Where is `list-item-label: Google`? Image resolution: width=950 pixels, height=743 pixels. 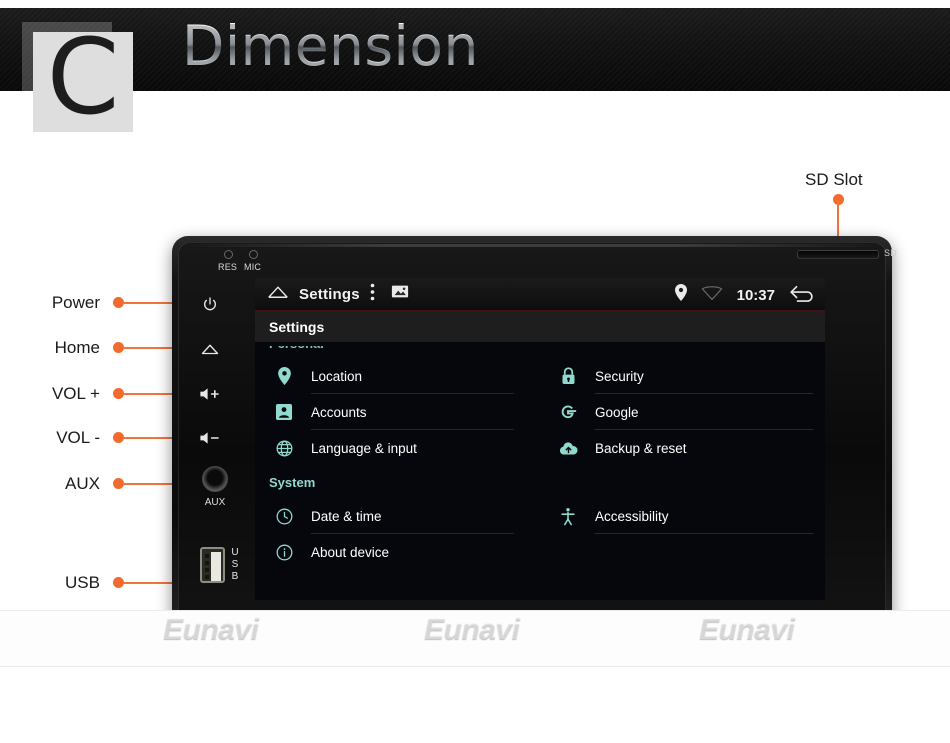
list-item-label: Google is located at coordinates (617, 412).